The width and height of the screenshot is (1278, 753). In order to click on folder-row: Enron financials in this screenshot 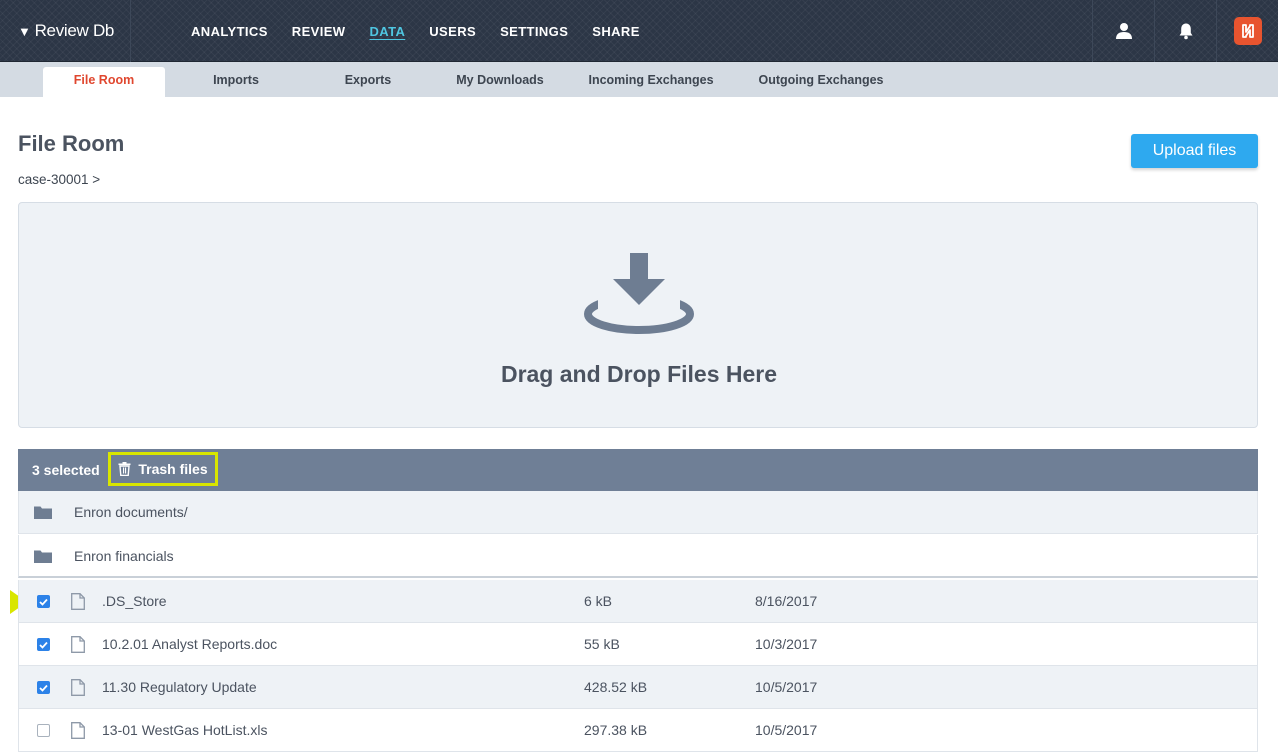, I will do `click(638, 556)`.